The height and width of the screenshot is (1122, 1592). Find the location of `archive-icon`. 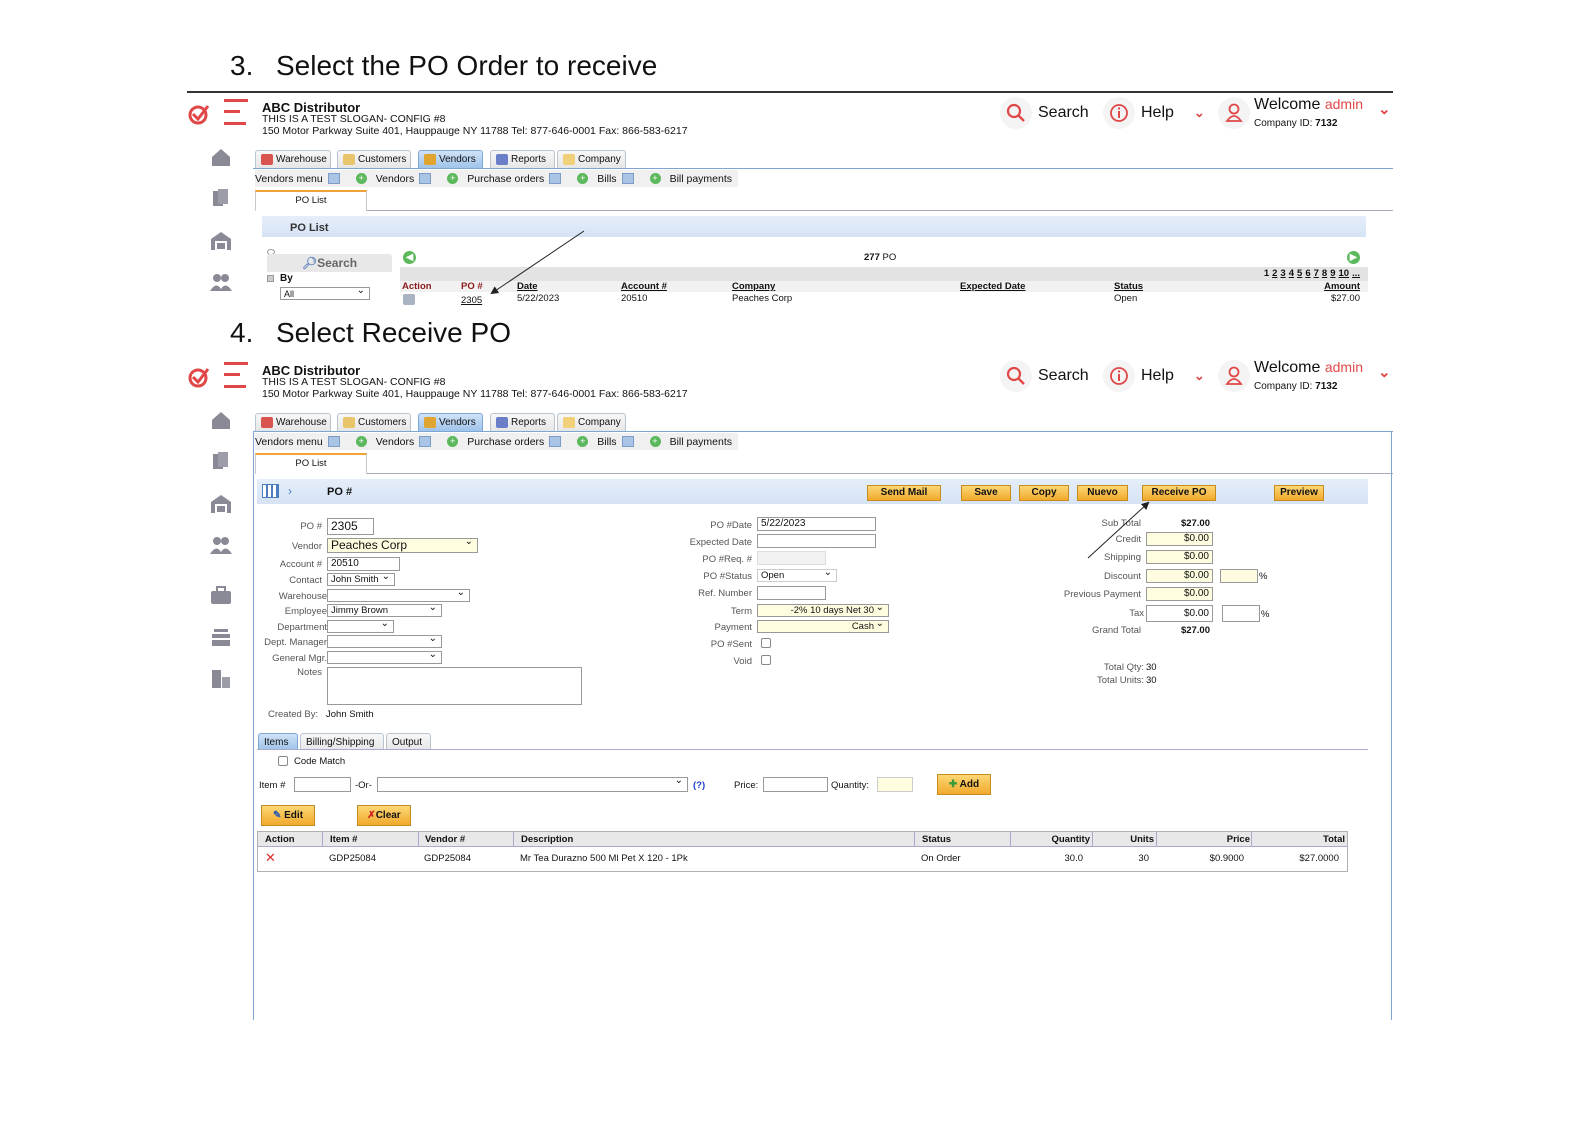

archive-icon is located at coordinates (221, 637).